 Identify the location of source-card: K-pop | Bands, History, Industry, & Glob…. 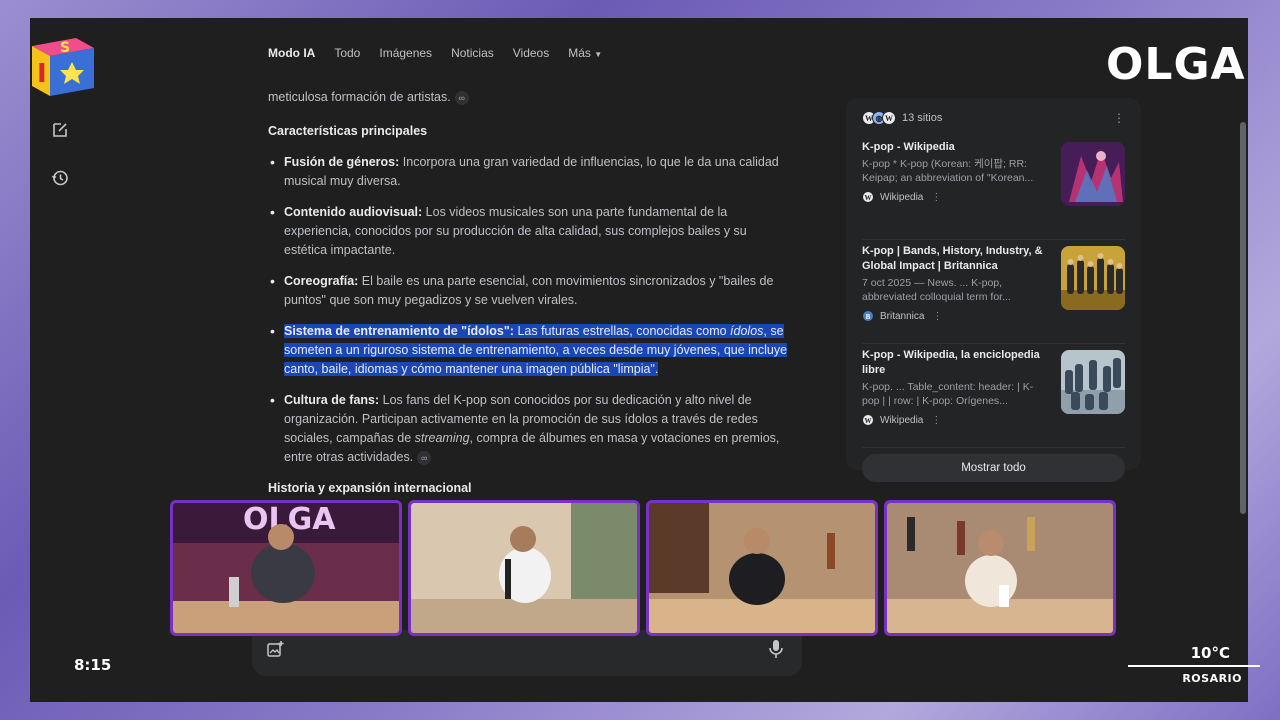
(993, 292).